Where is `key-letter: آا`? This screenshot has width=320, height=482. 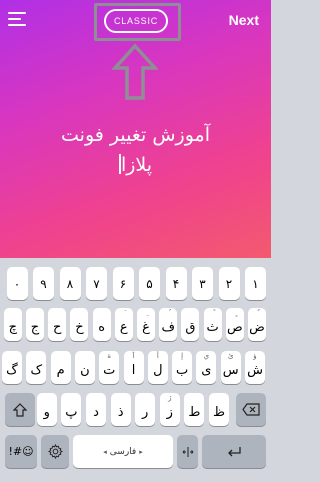
key-letter: آا is located at coordinates (133, 367).